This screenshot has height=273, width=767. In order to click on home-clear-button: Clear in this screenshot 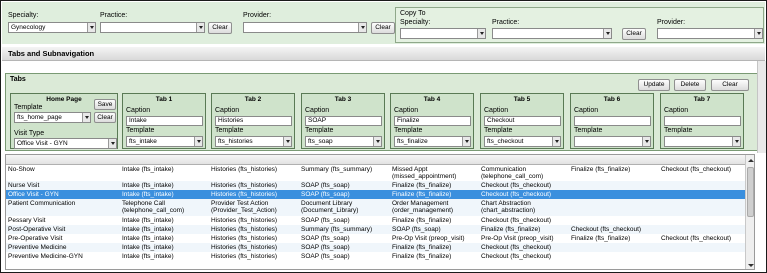, I will do `click(105, 117)`.